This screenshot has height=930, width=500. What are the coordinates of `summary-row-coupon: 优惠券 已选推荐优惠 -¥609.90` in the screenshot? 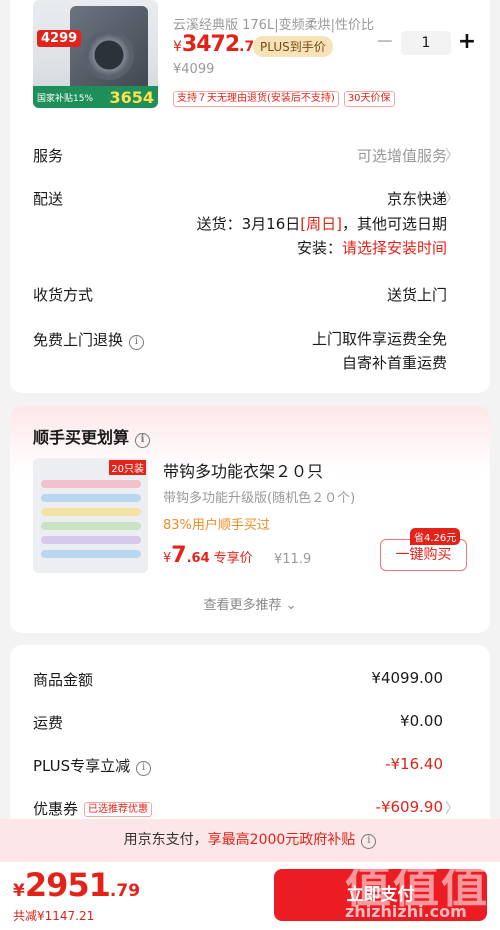 It's located at (238, 808).